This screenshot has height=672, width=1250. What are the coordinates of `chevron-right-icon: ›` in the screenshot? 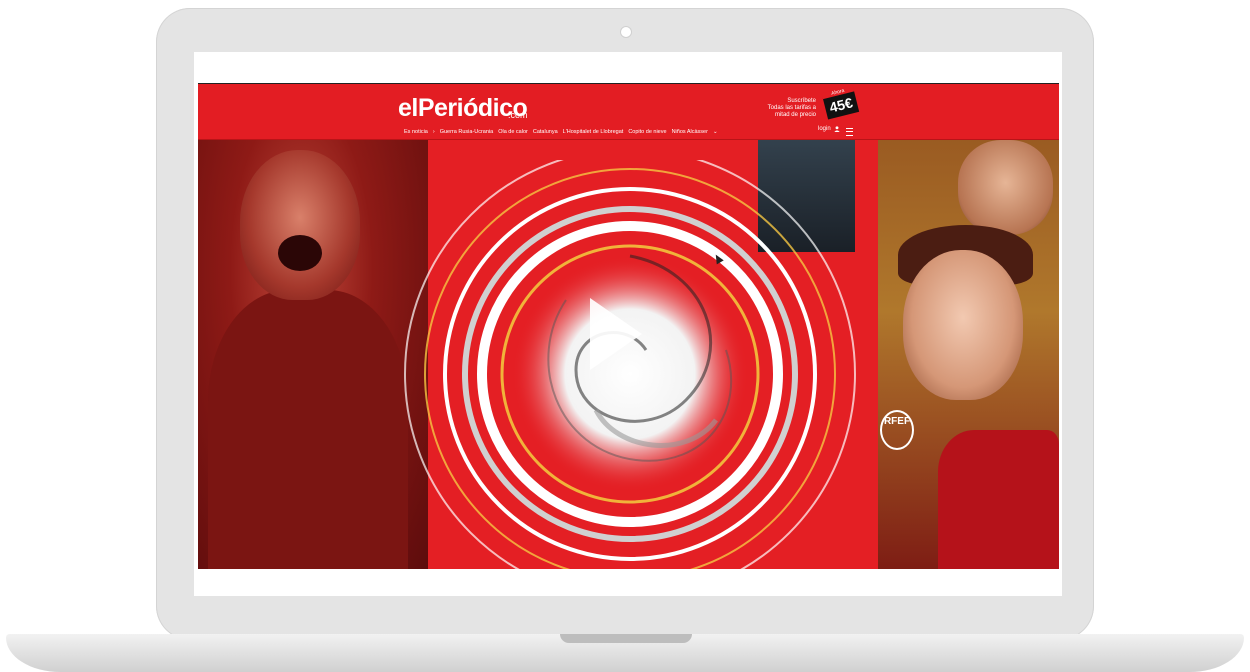 It's located at (433, 132).